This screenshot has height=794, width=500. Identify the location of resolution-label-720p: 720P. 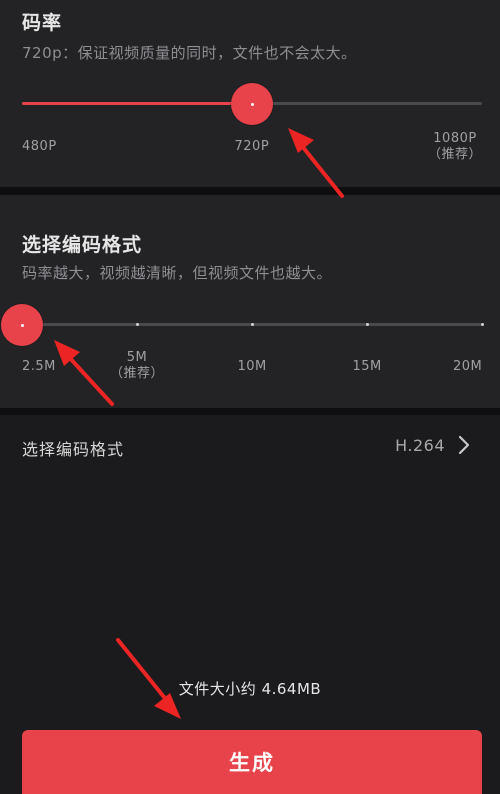
(252, 147).